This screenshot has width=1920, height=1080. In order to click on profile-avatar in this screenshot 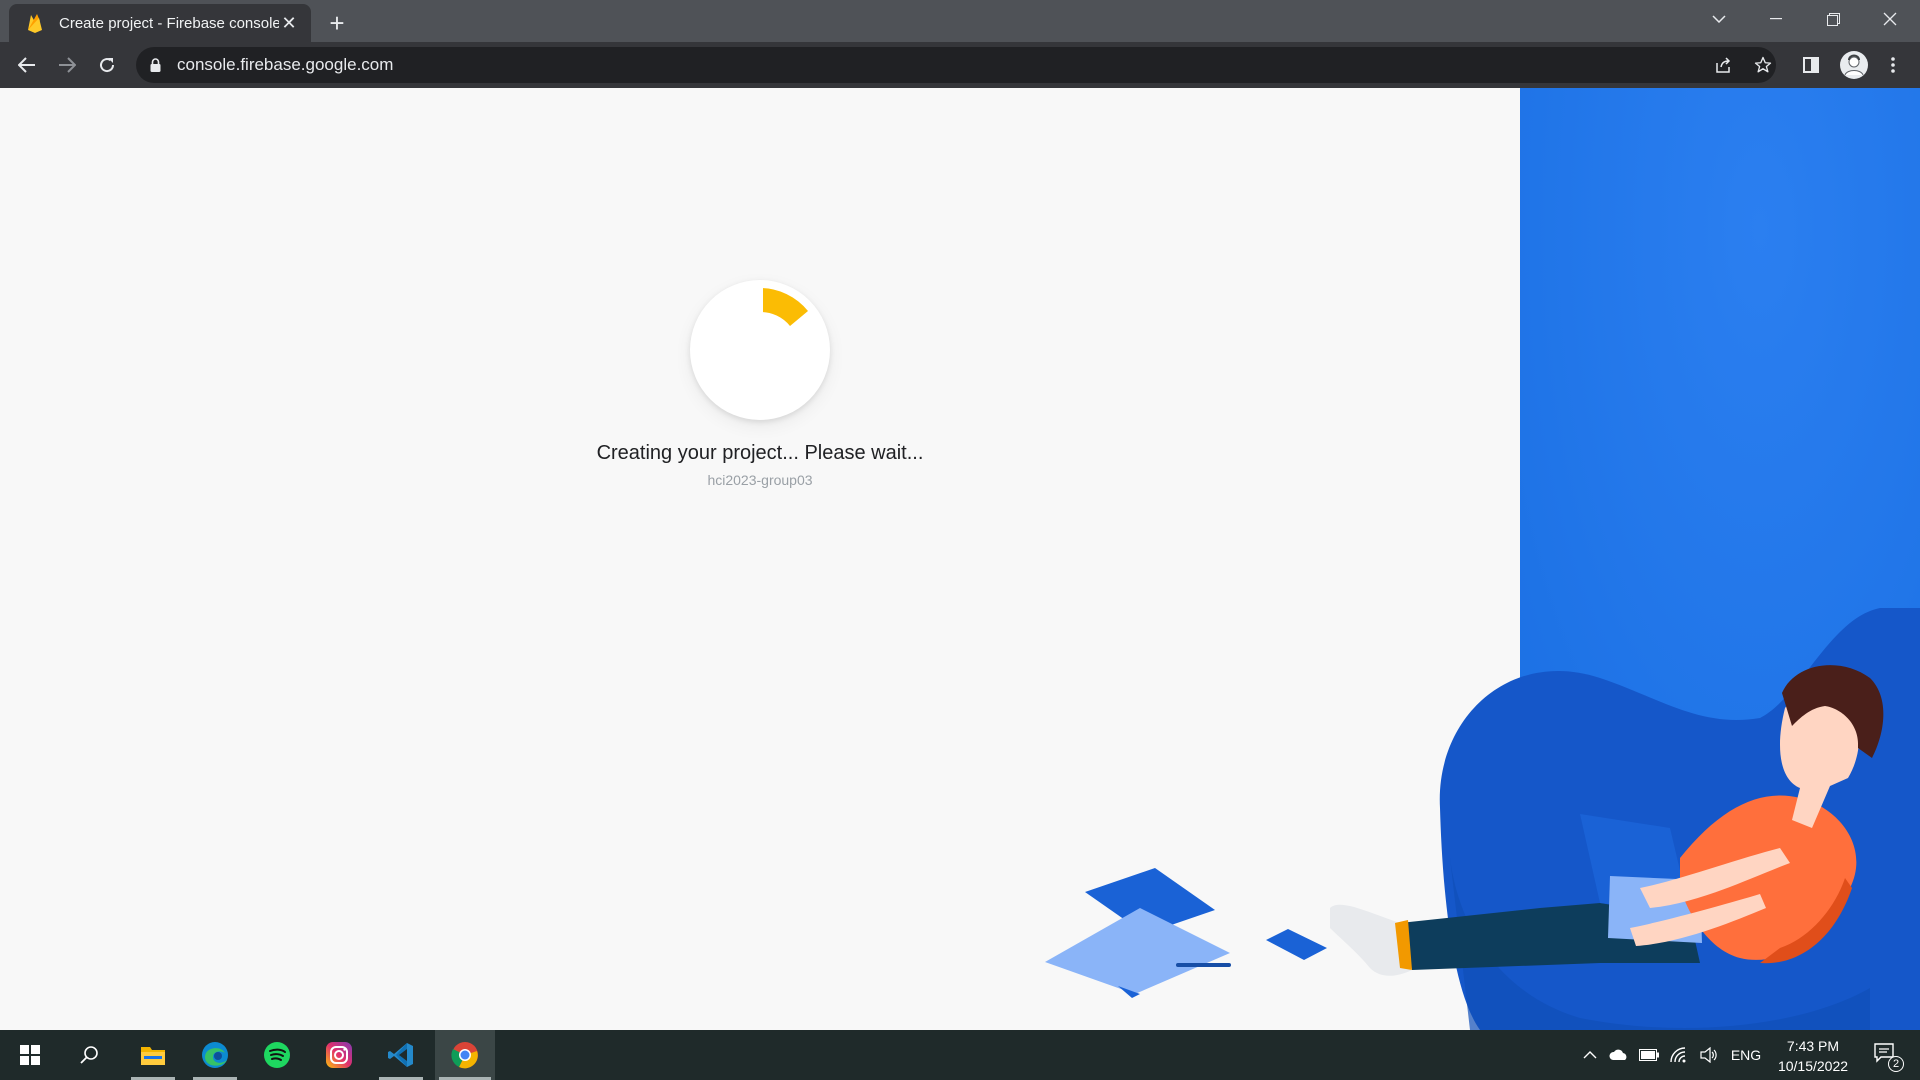, I will do `click(1854, 65)`.